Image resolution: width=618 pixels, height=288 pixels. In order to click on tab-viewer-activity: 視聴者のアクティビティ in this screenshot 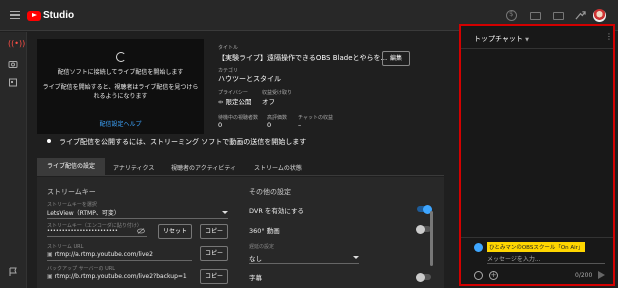, I will do `click(203, 167)`.